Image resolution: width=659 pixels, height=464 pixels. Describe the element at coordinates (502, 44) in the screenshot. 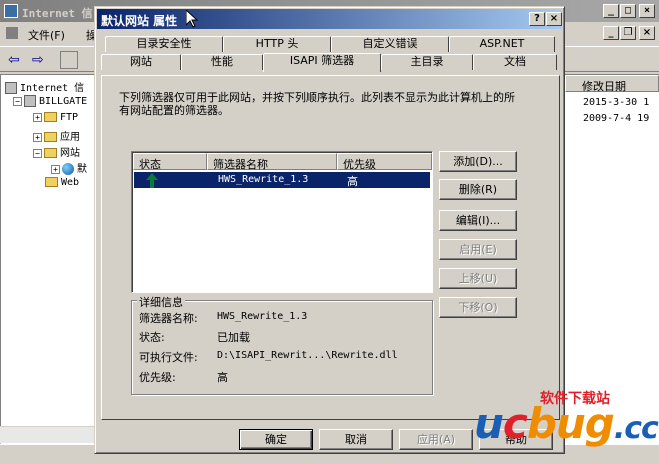

I see `tab-aspnet: ASP.NET` at that location.